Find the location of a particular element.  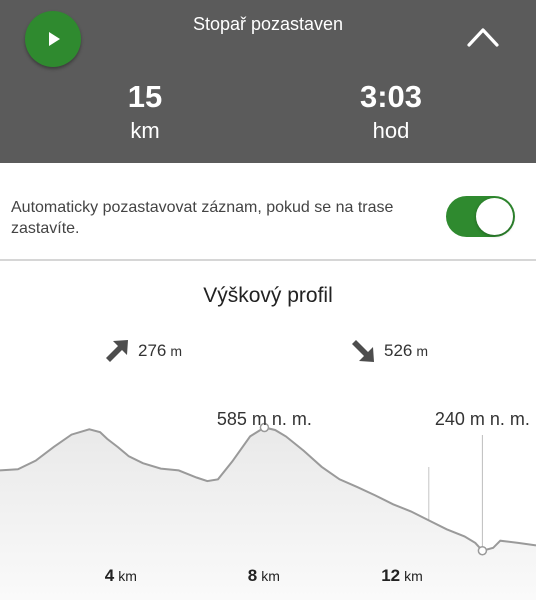

profile-title: Výškový profil is located at coordinates (268, 295).